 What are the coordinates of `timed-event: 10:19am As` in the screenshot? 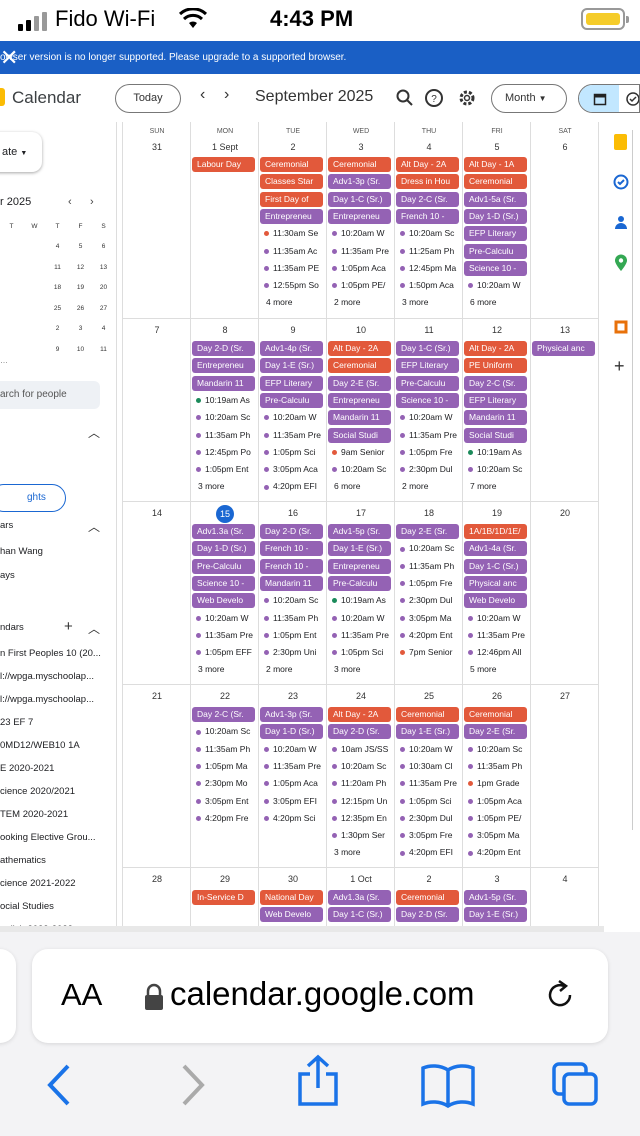 It's located at (499, 452).